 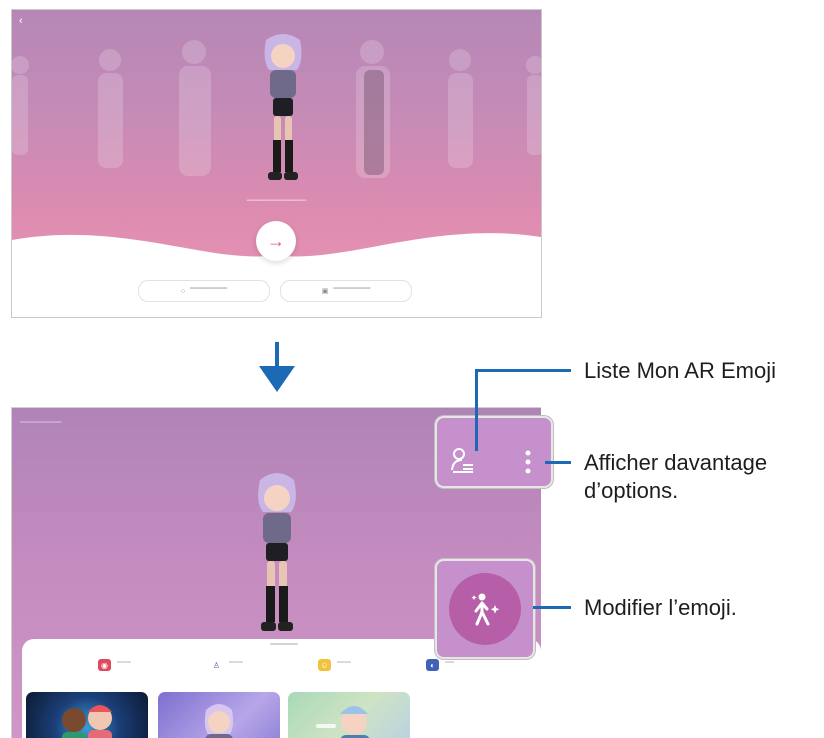 I want to click on create-from-image-button: ▣ ▔▔▔▔▔▔▔▔, so click(x=346, y=291).